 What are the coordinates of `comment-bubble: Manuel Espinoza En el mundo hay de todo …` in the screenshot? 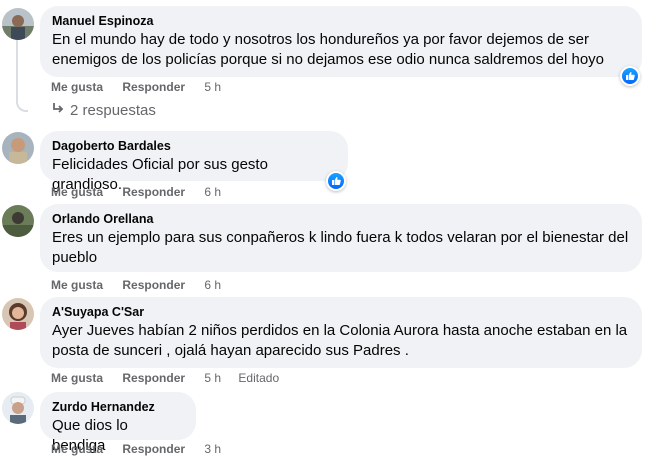 It's located at (341, 41).